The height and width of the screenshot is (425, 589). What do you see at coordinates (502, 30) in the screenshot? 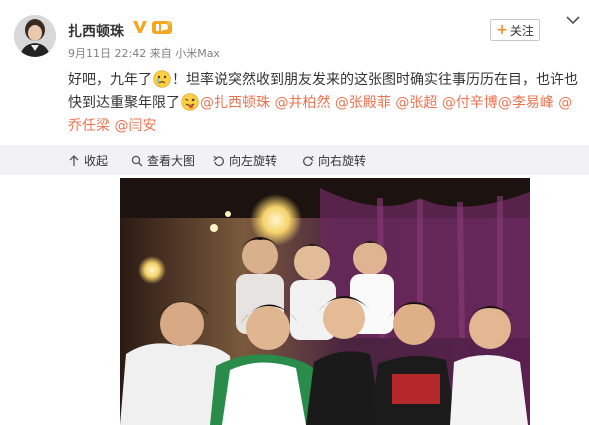
I see `plus-icon: +` at bounding box center [502, 30].